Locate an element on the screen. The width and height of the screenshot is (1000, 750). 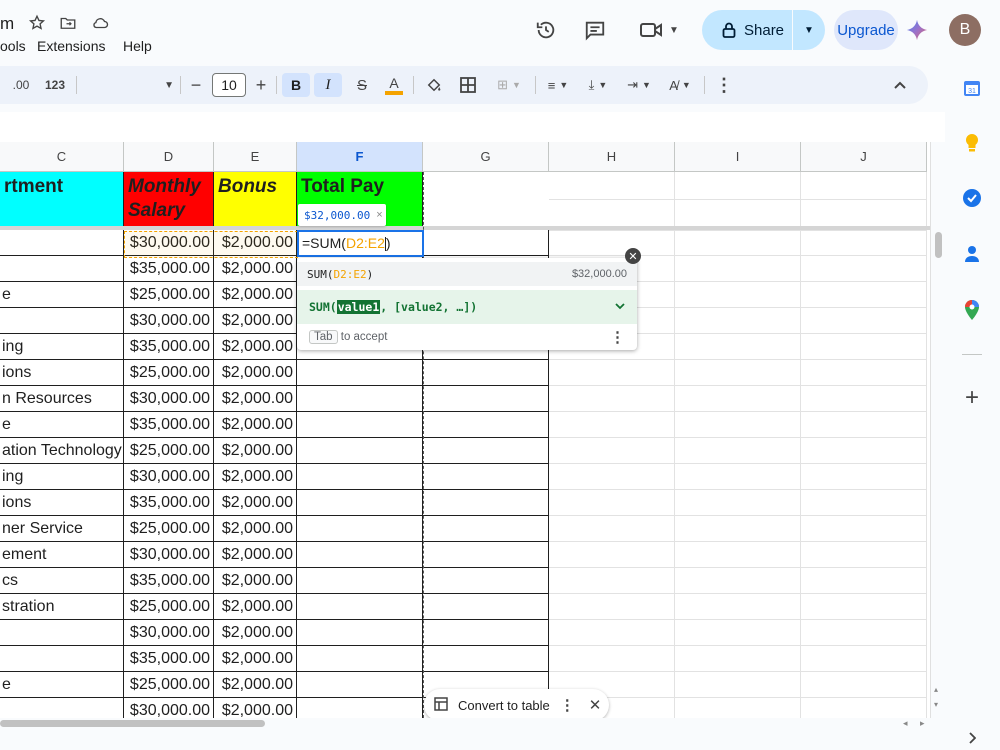
text-rotation-icon: A̸ ▼ is located at coordinates (680, 85).